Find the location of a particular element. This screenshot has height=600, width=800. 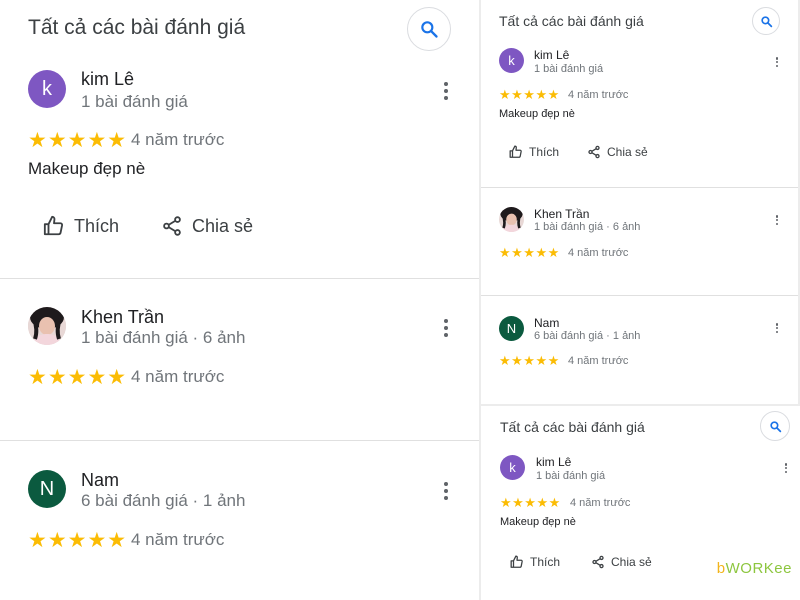

review-text: Makeup đẹp nè is located at coordinates (538, 522).